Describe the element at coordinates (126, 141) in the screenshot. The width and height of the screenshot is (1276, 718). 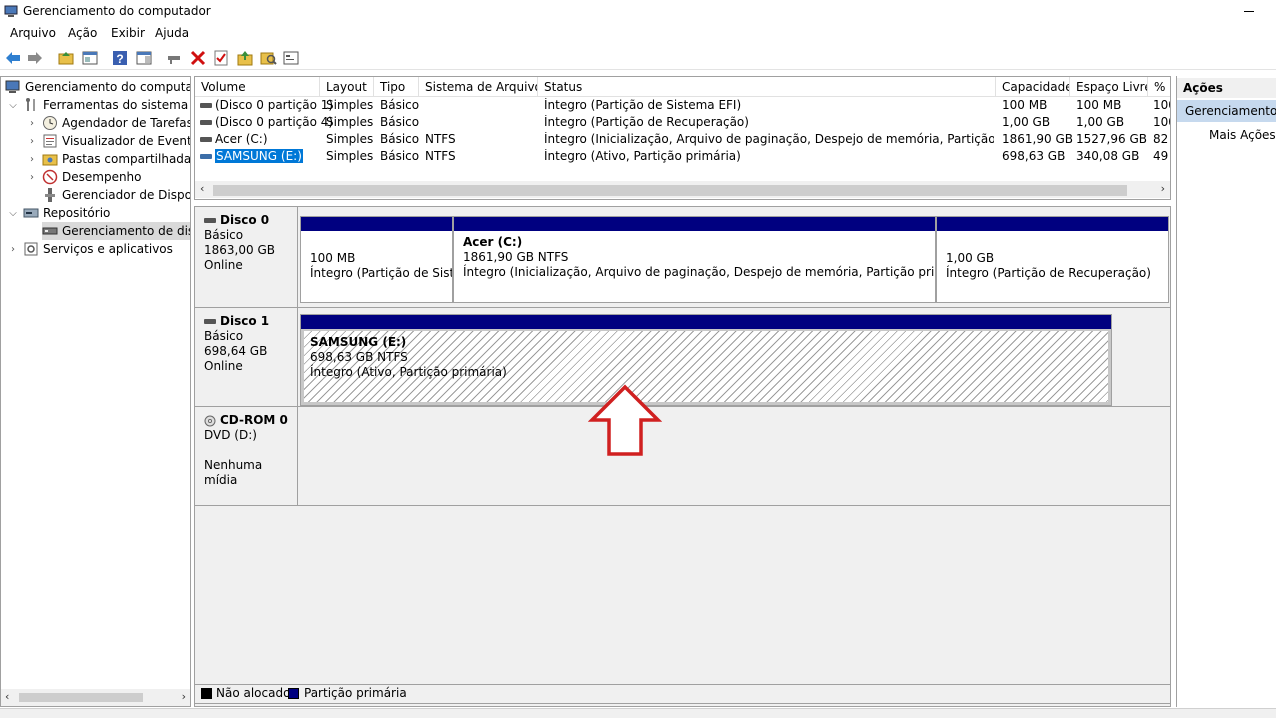
I see `tree-item-label: Visualizador de Eventos` at that location.